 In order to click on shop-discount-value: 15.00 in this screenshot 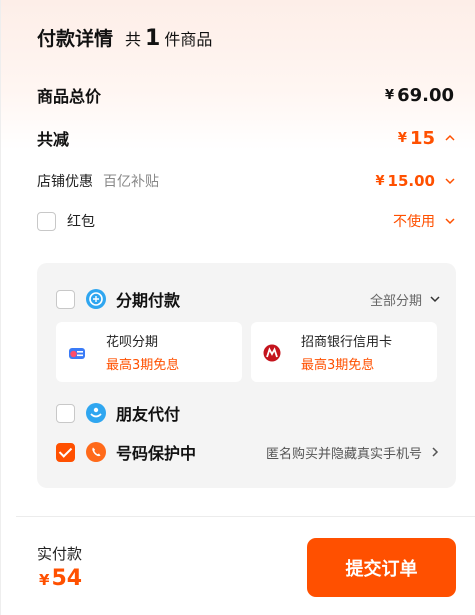, I will do `click(411, 181)`.